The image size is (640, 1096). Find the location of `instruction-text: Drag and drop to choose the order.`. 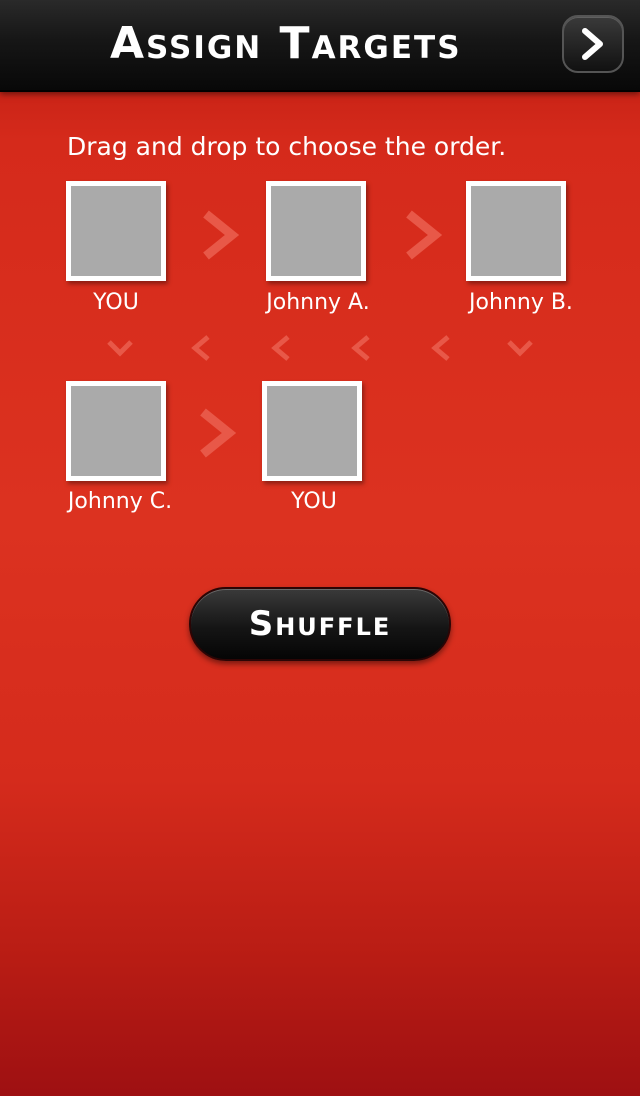

instruction-text: Drag and drop to choose the order. is located at coordinates (287, 146).